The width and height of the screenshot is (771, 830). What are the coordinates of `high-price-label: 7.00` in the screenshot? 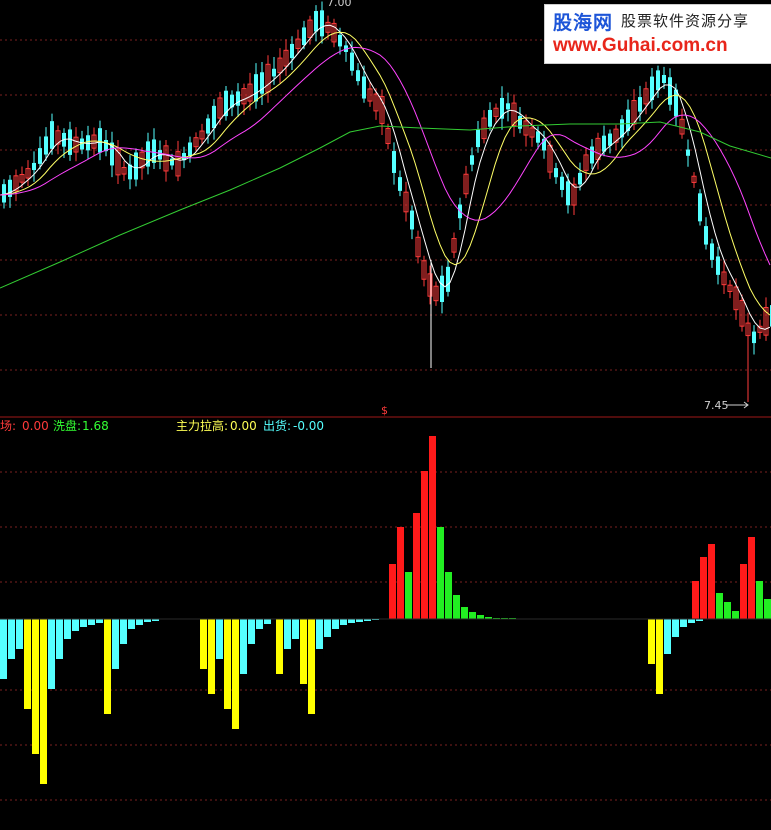 It's located at (339, 4).